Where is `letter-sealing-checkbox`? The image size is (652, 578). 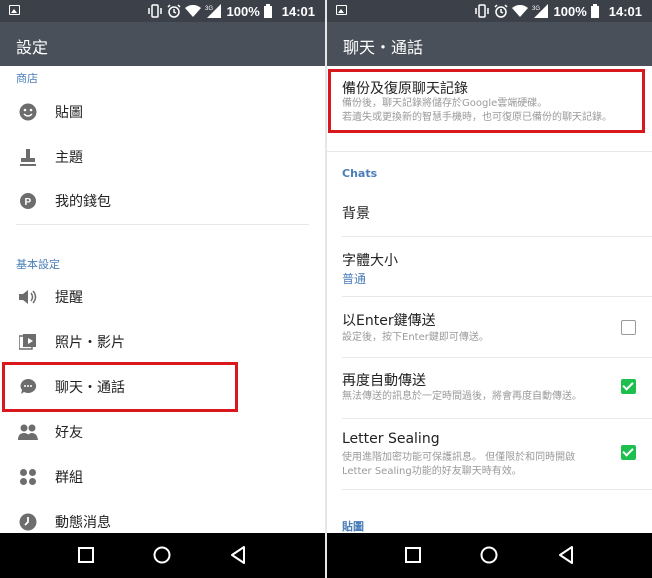
letter-sealing-checkbox is located at coordinates (628, 452).